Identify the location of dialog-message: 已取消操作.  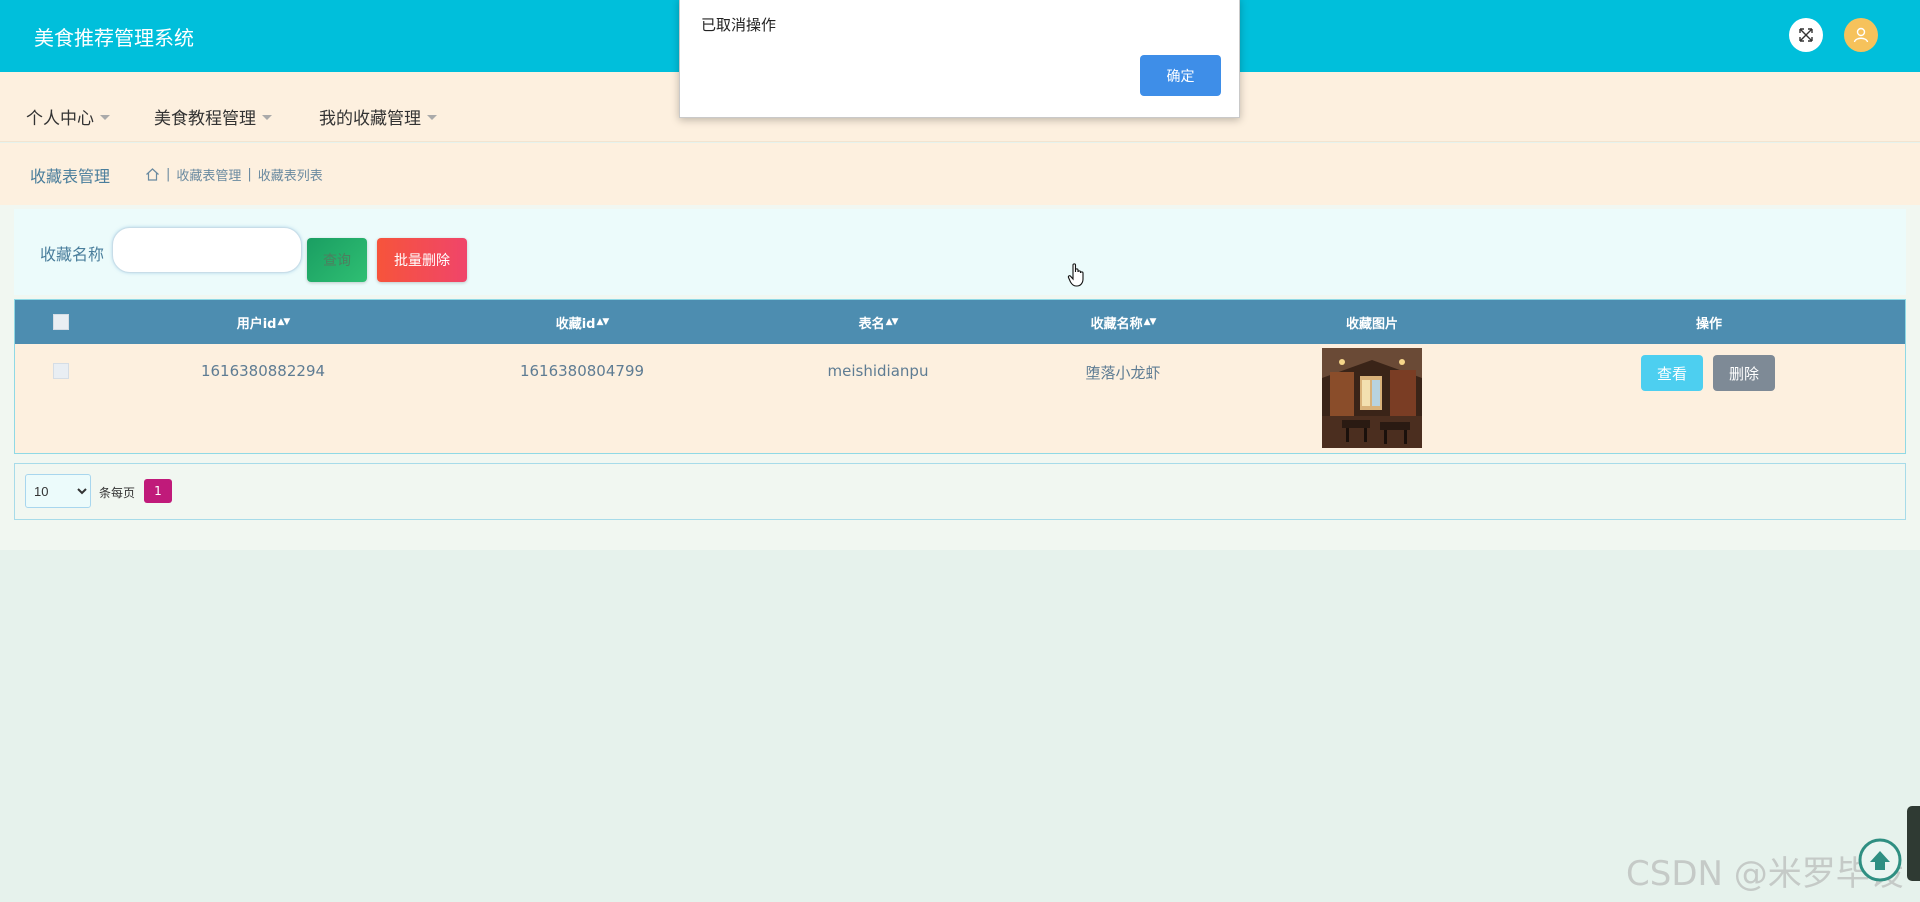
(739, 25).